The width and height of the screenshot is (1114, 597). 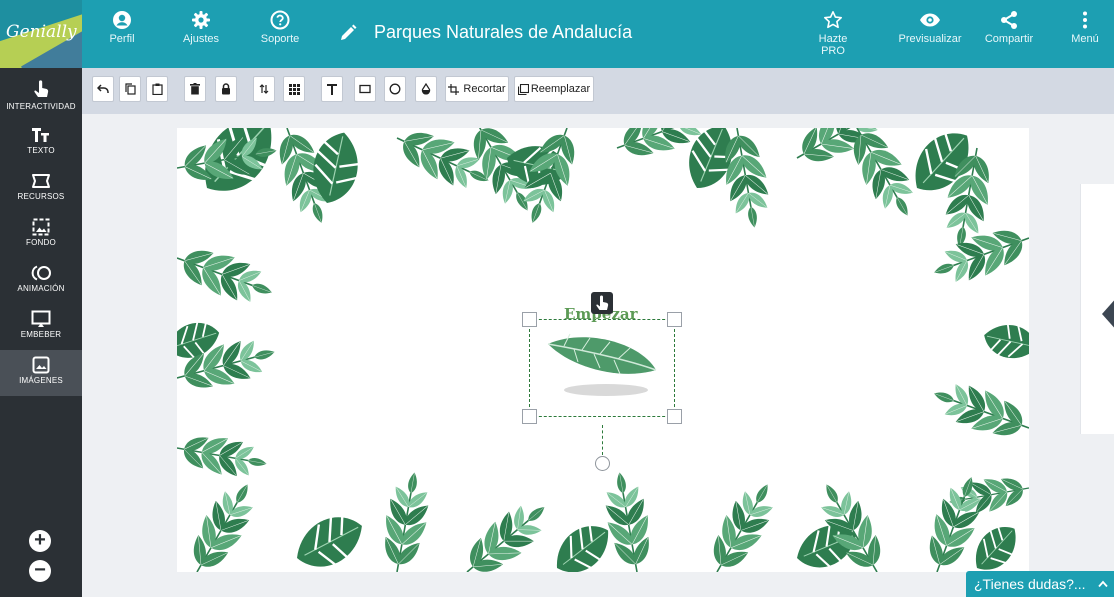 What do you see at coordinates (674, 416) in the screenshot?
I see `resize-handle-bottom-right` at bounding box center [674, 416].